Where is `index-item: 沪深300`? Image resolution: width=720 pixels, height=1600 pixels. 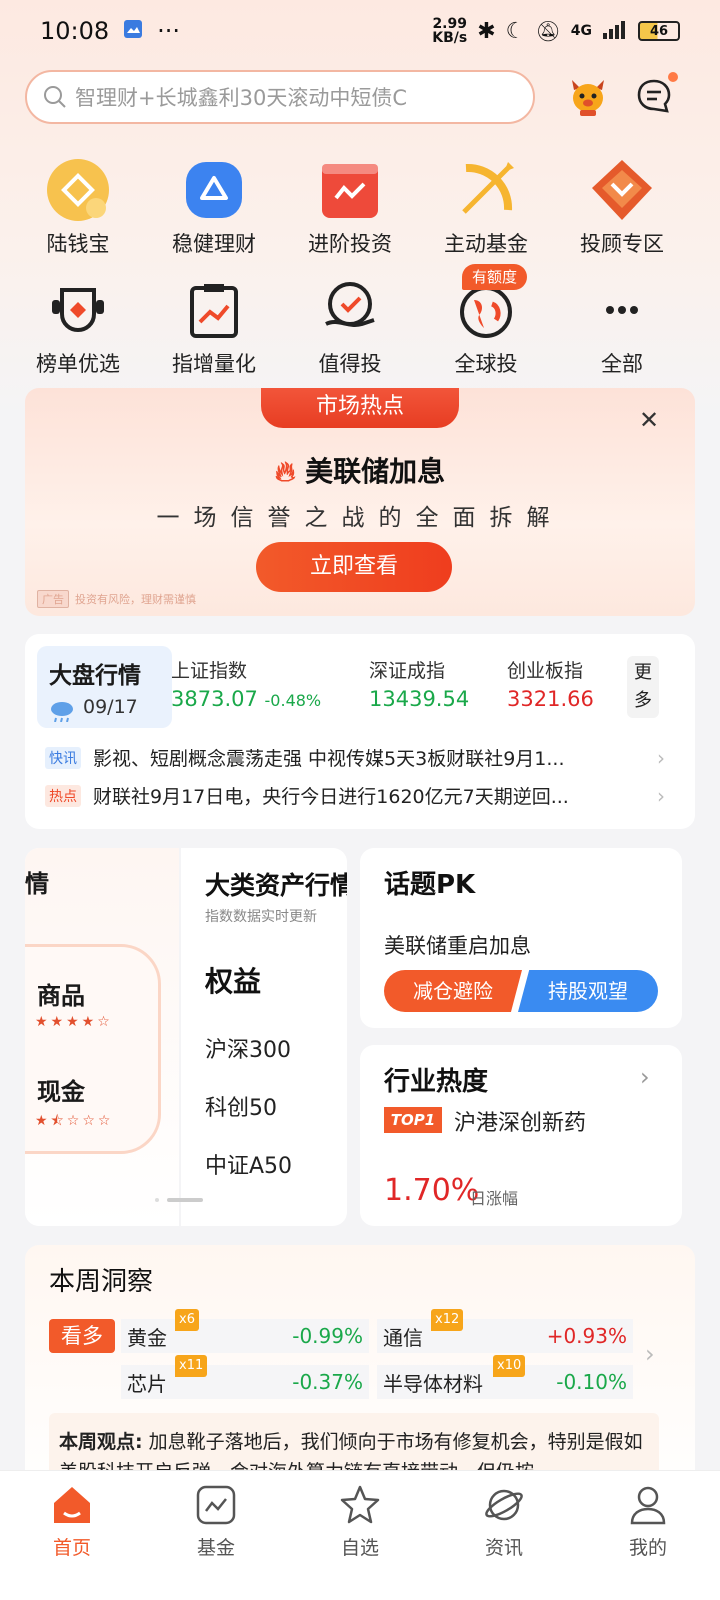
index-item: 沪深300 is located at coordinates (248, 1048).